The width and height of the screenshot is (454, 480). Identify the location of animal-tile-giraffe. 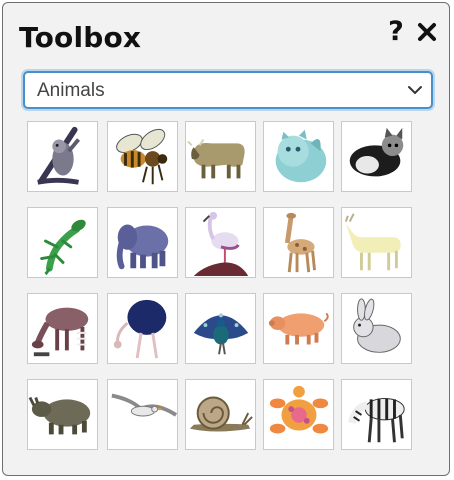
(298, 242).